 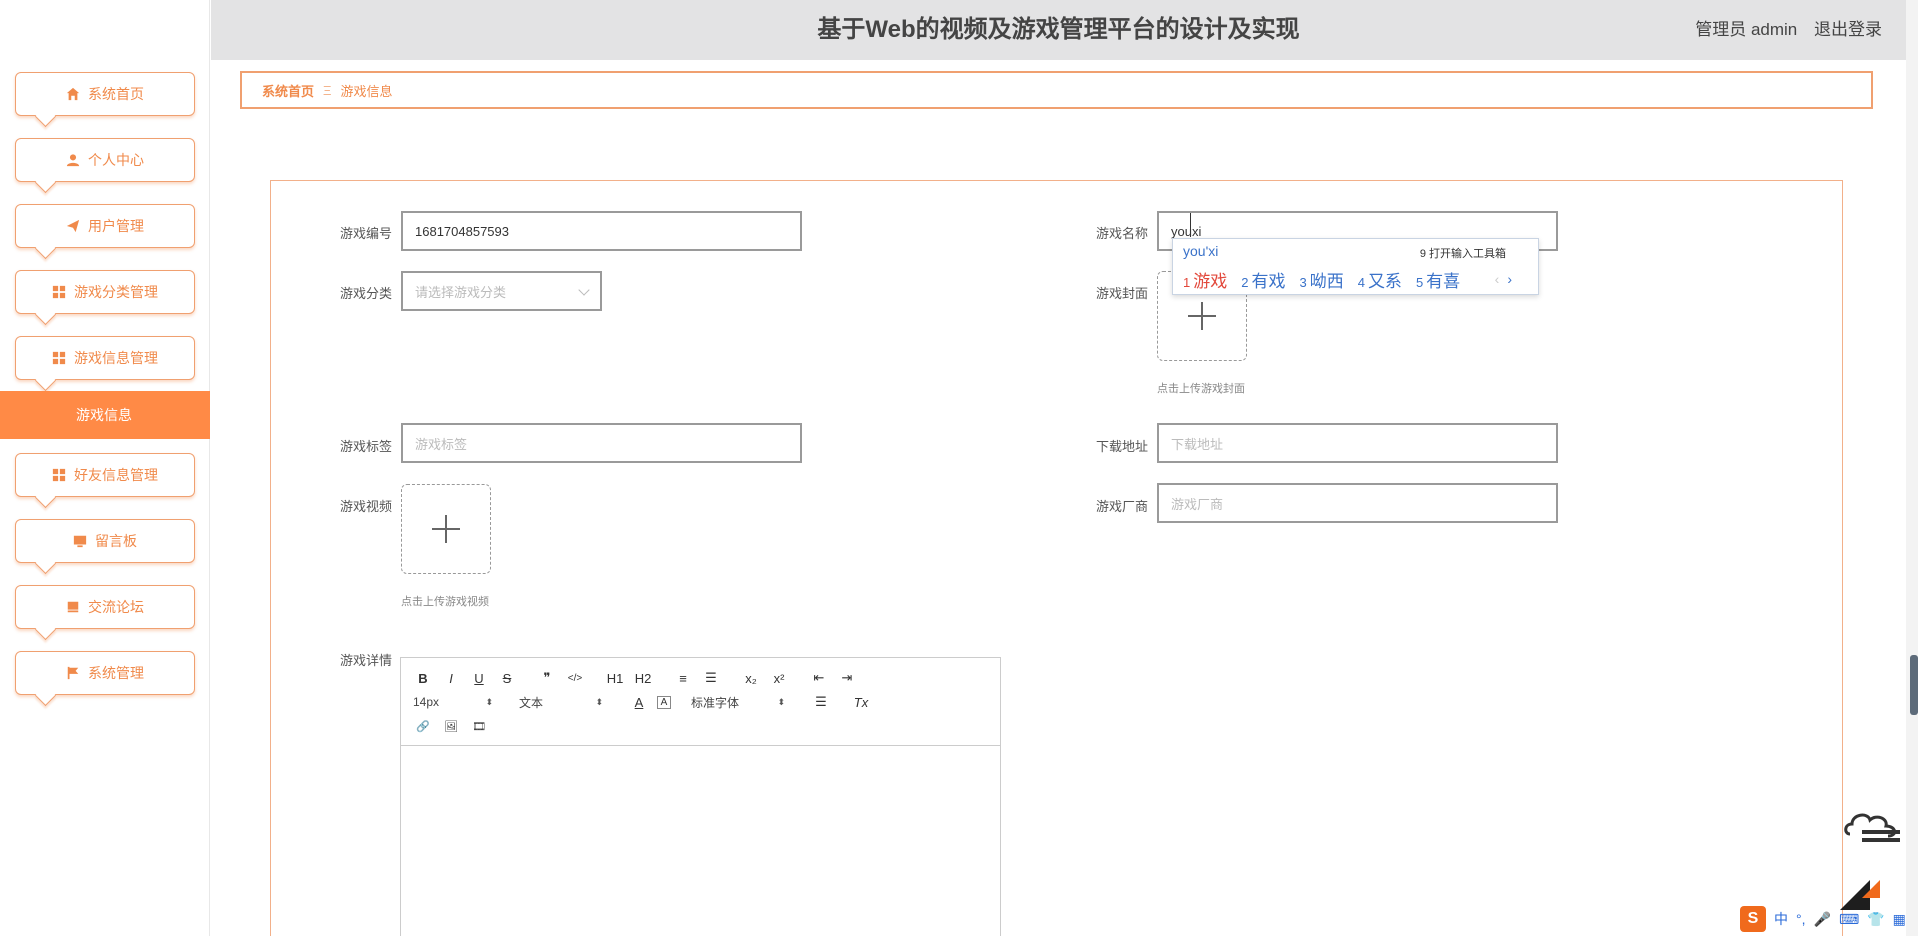 I want to click on game-id-input: 1681704857593, so click(x=601, y=231).